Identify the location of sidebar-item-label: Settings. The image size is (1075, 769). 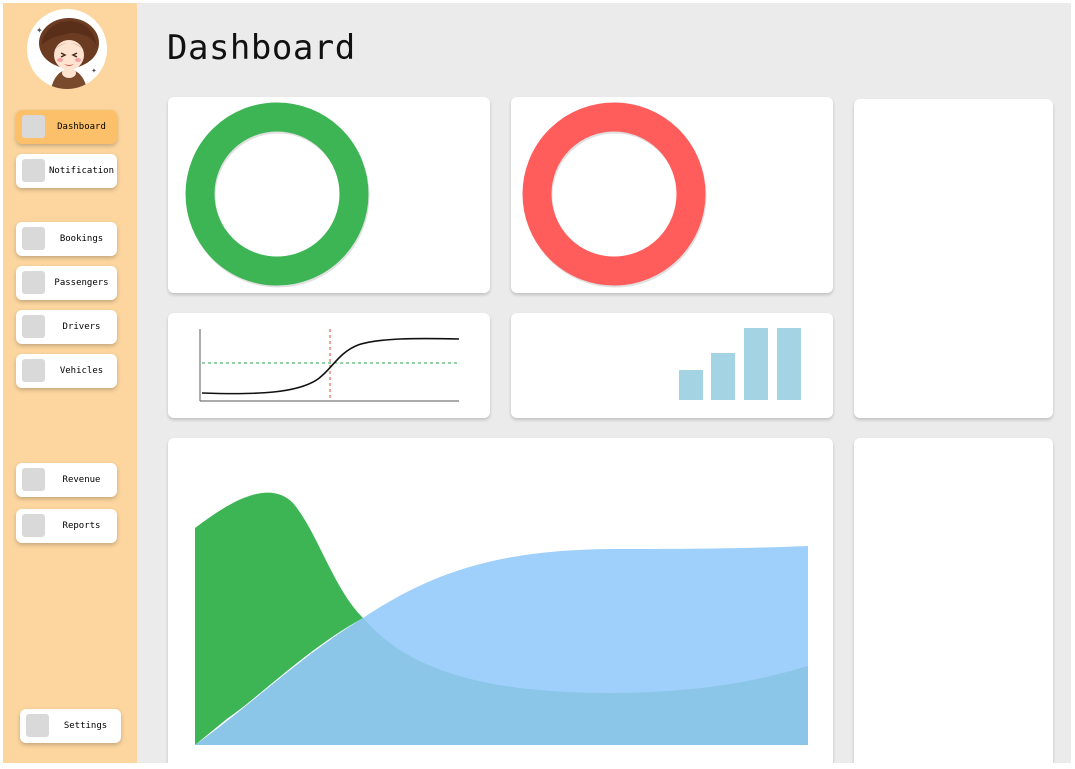
(85, 726).